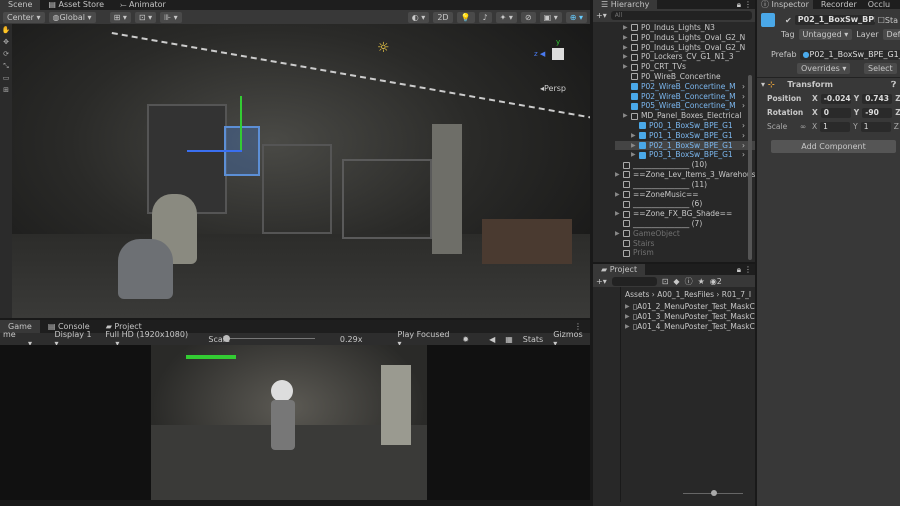 This screenshot has width=900, height=506. I want to click on search-by-type-icon: ⊡, so click(665, 281).